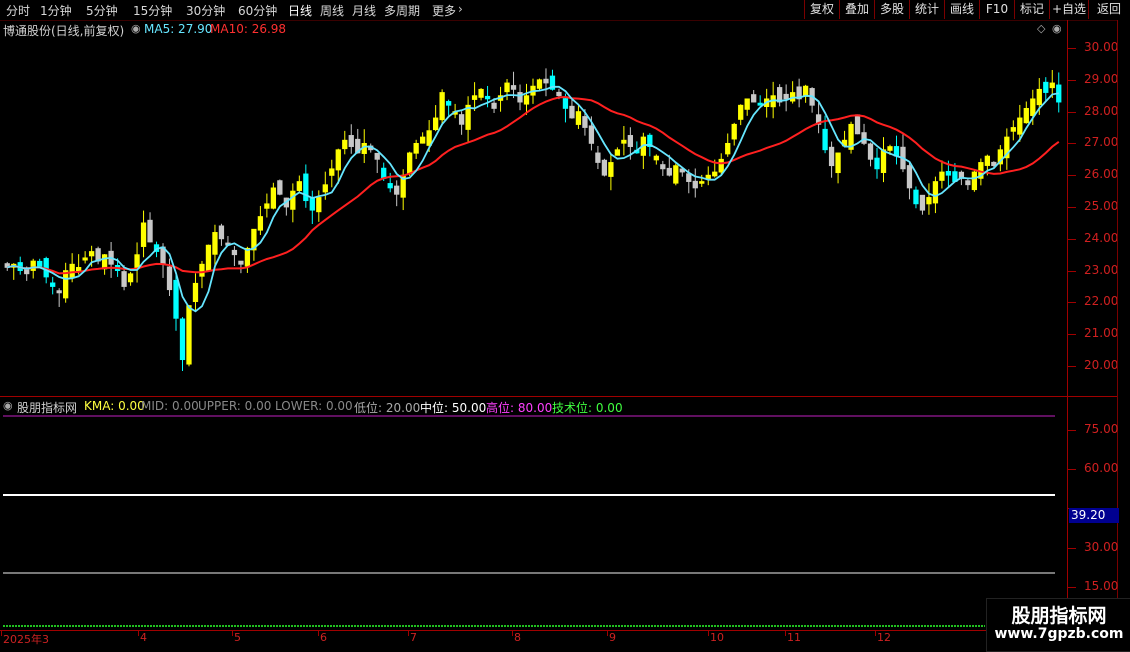 The image size is (1130, 652). What do you see at coordinates (1101, 586) in the screenshot?
I see `indicator-tick-label: 15.00` at bounding box center [1101, 586].